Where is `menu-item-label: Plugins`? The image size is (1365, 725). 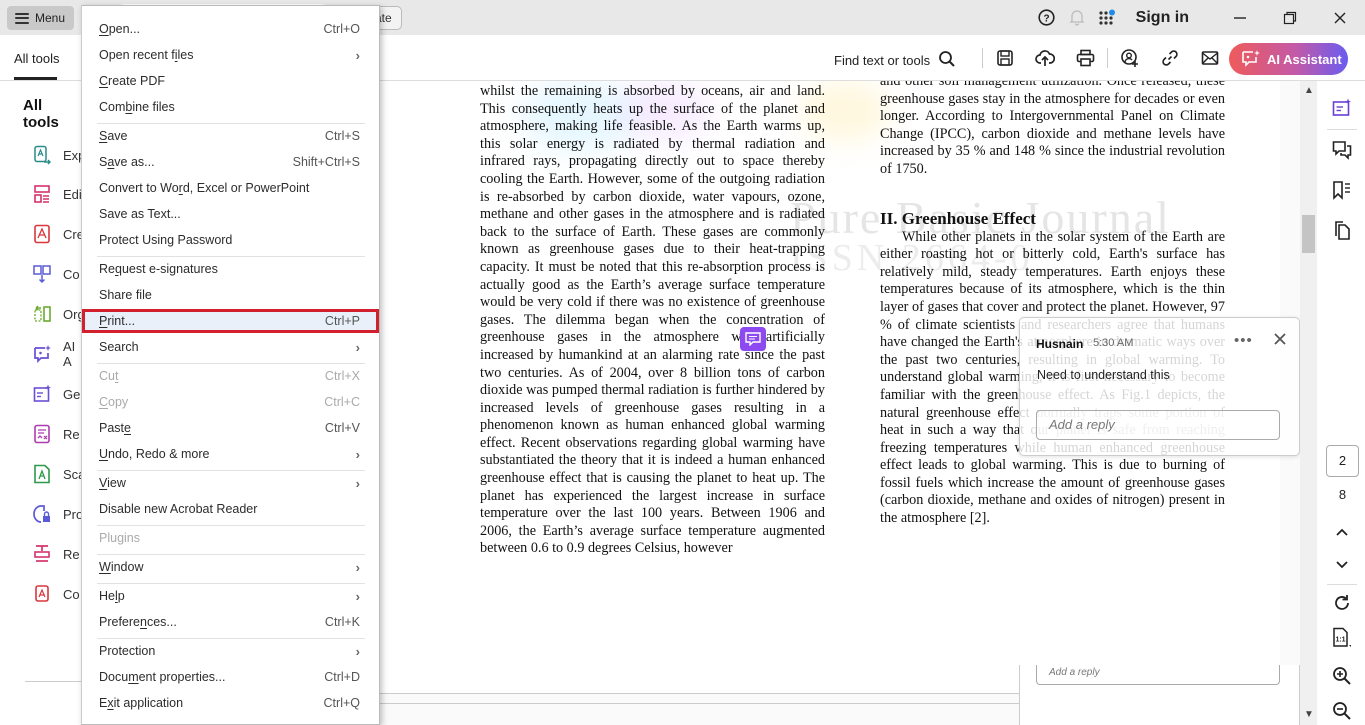 menu-item-label: Plugins is located at coordinates (119, 538).